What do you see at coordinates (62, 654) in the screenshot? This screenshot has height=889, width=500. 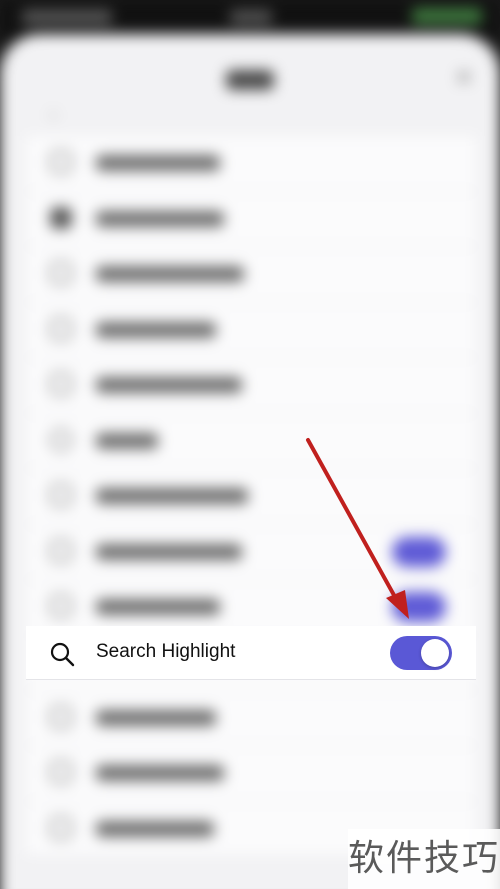 I see `search-icon` at bounding box center [62, 654].